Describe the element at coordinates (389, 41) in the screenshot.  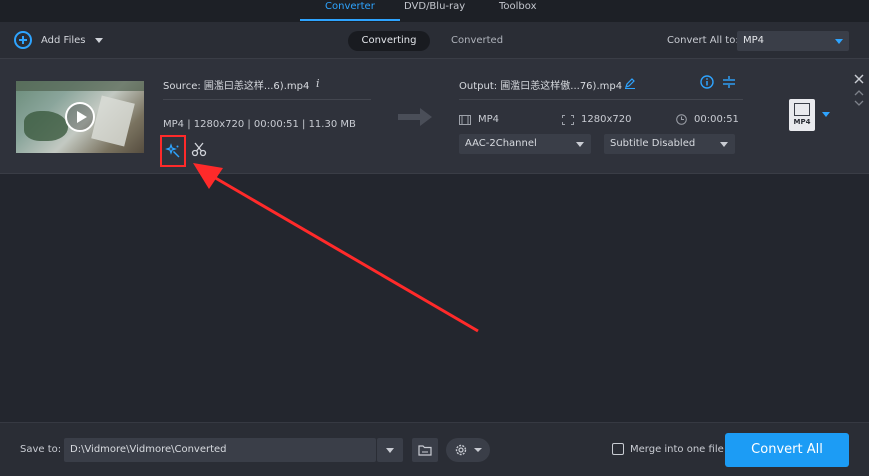
I see `tab-converting: Converting` at that location.